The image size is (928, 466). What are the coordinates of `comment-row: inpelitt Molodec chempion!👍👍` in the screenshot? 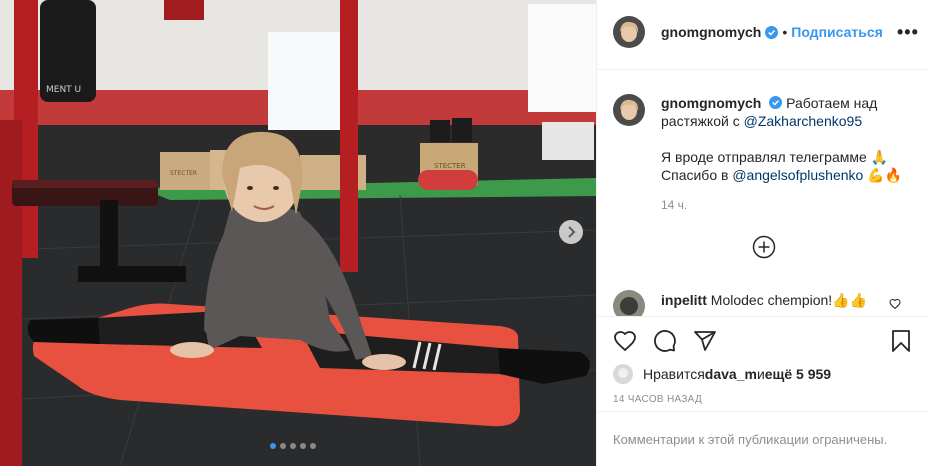 It's located at (762, 303).